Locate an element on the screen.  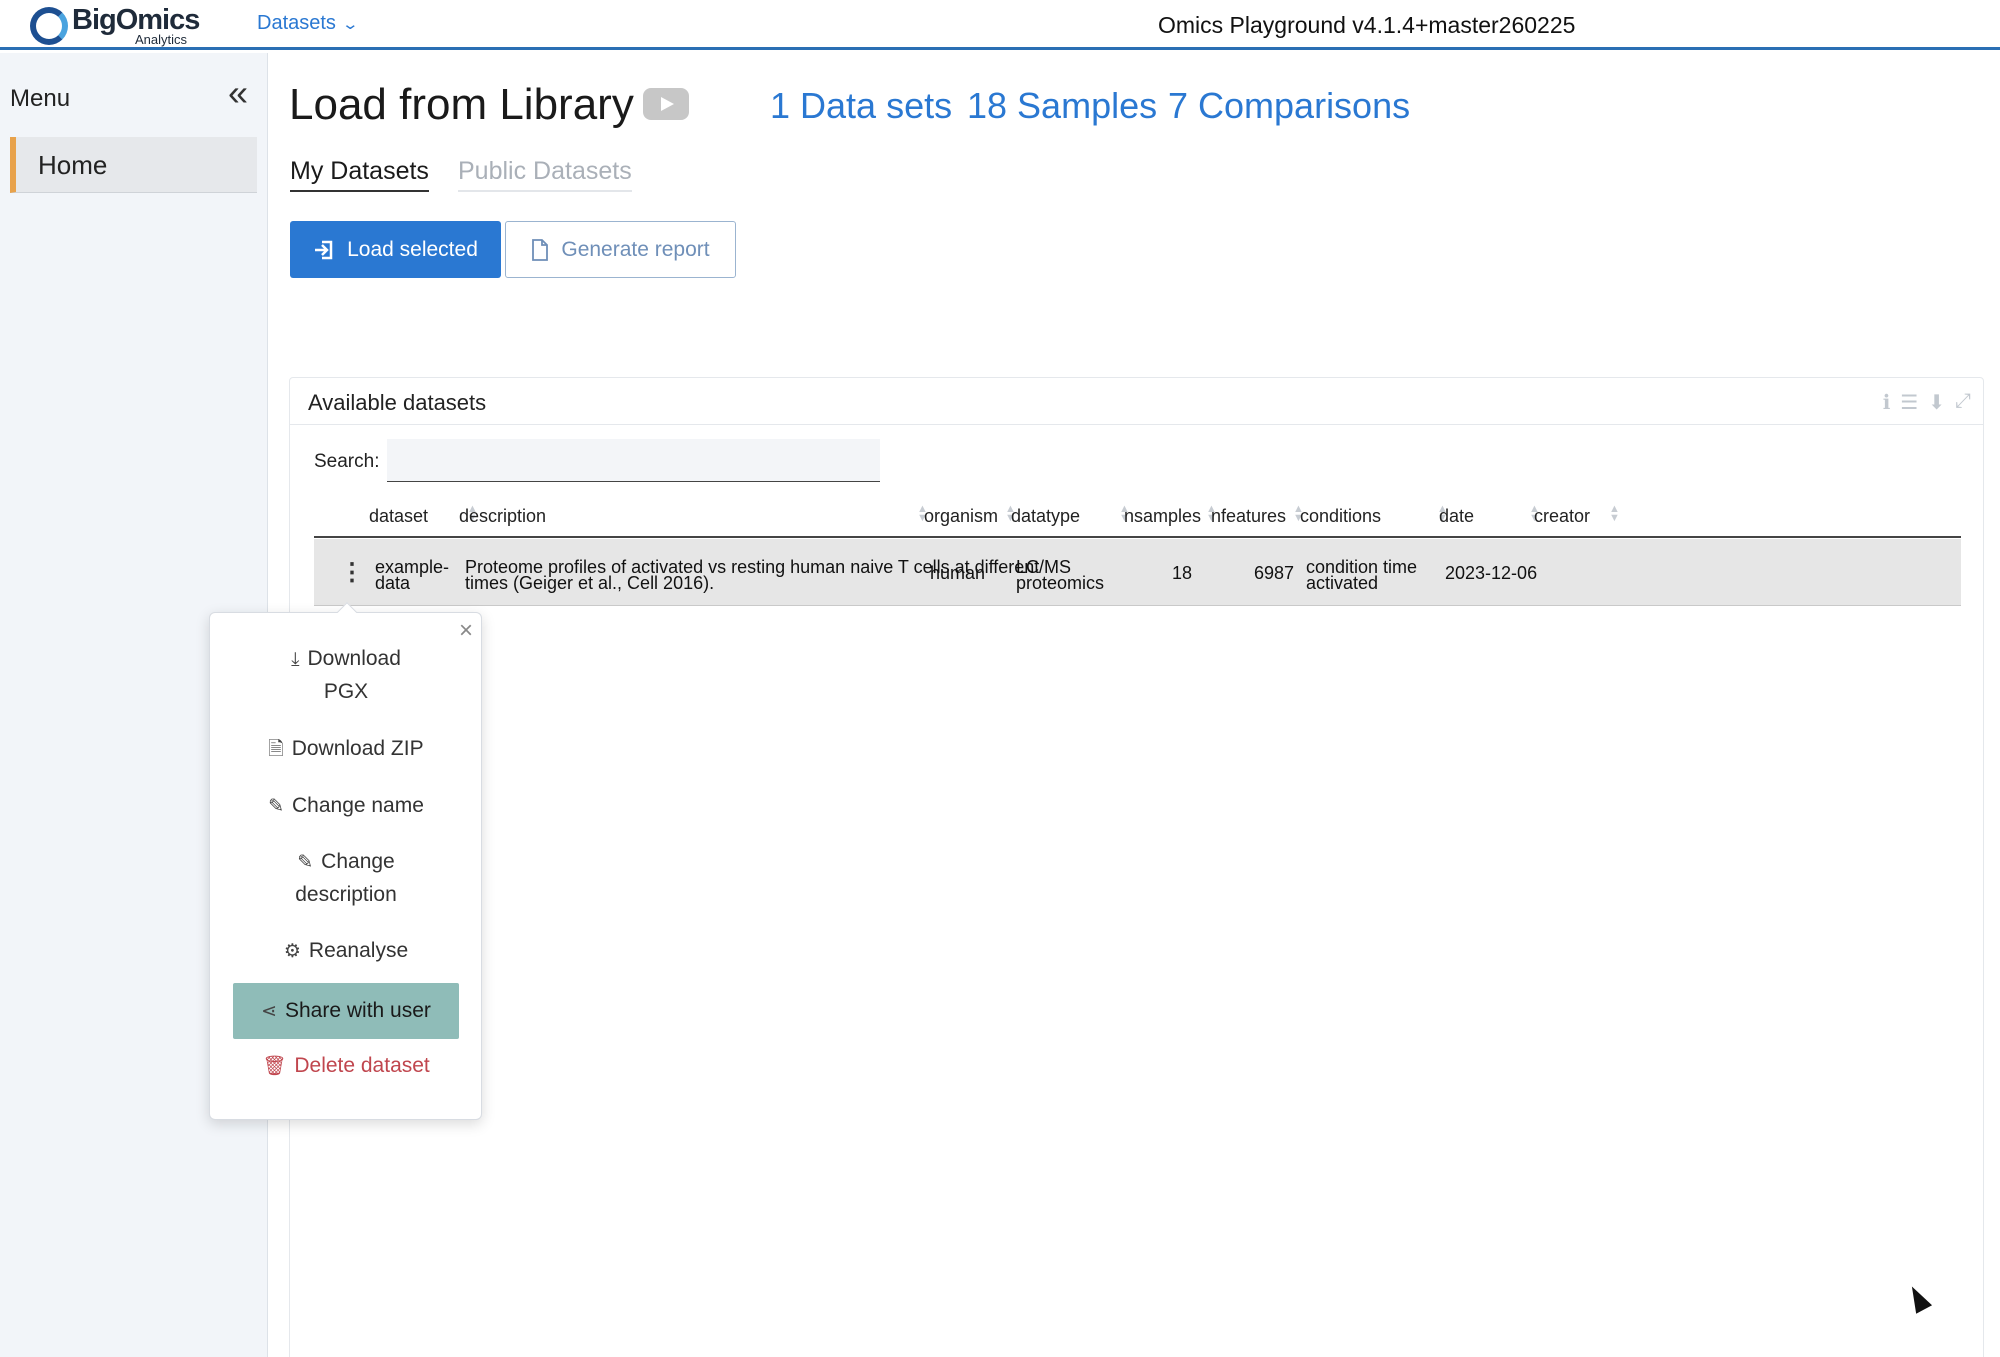
column-header-nfeatures: nfeatures is located at coordinates (1248, 516).